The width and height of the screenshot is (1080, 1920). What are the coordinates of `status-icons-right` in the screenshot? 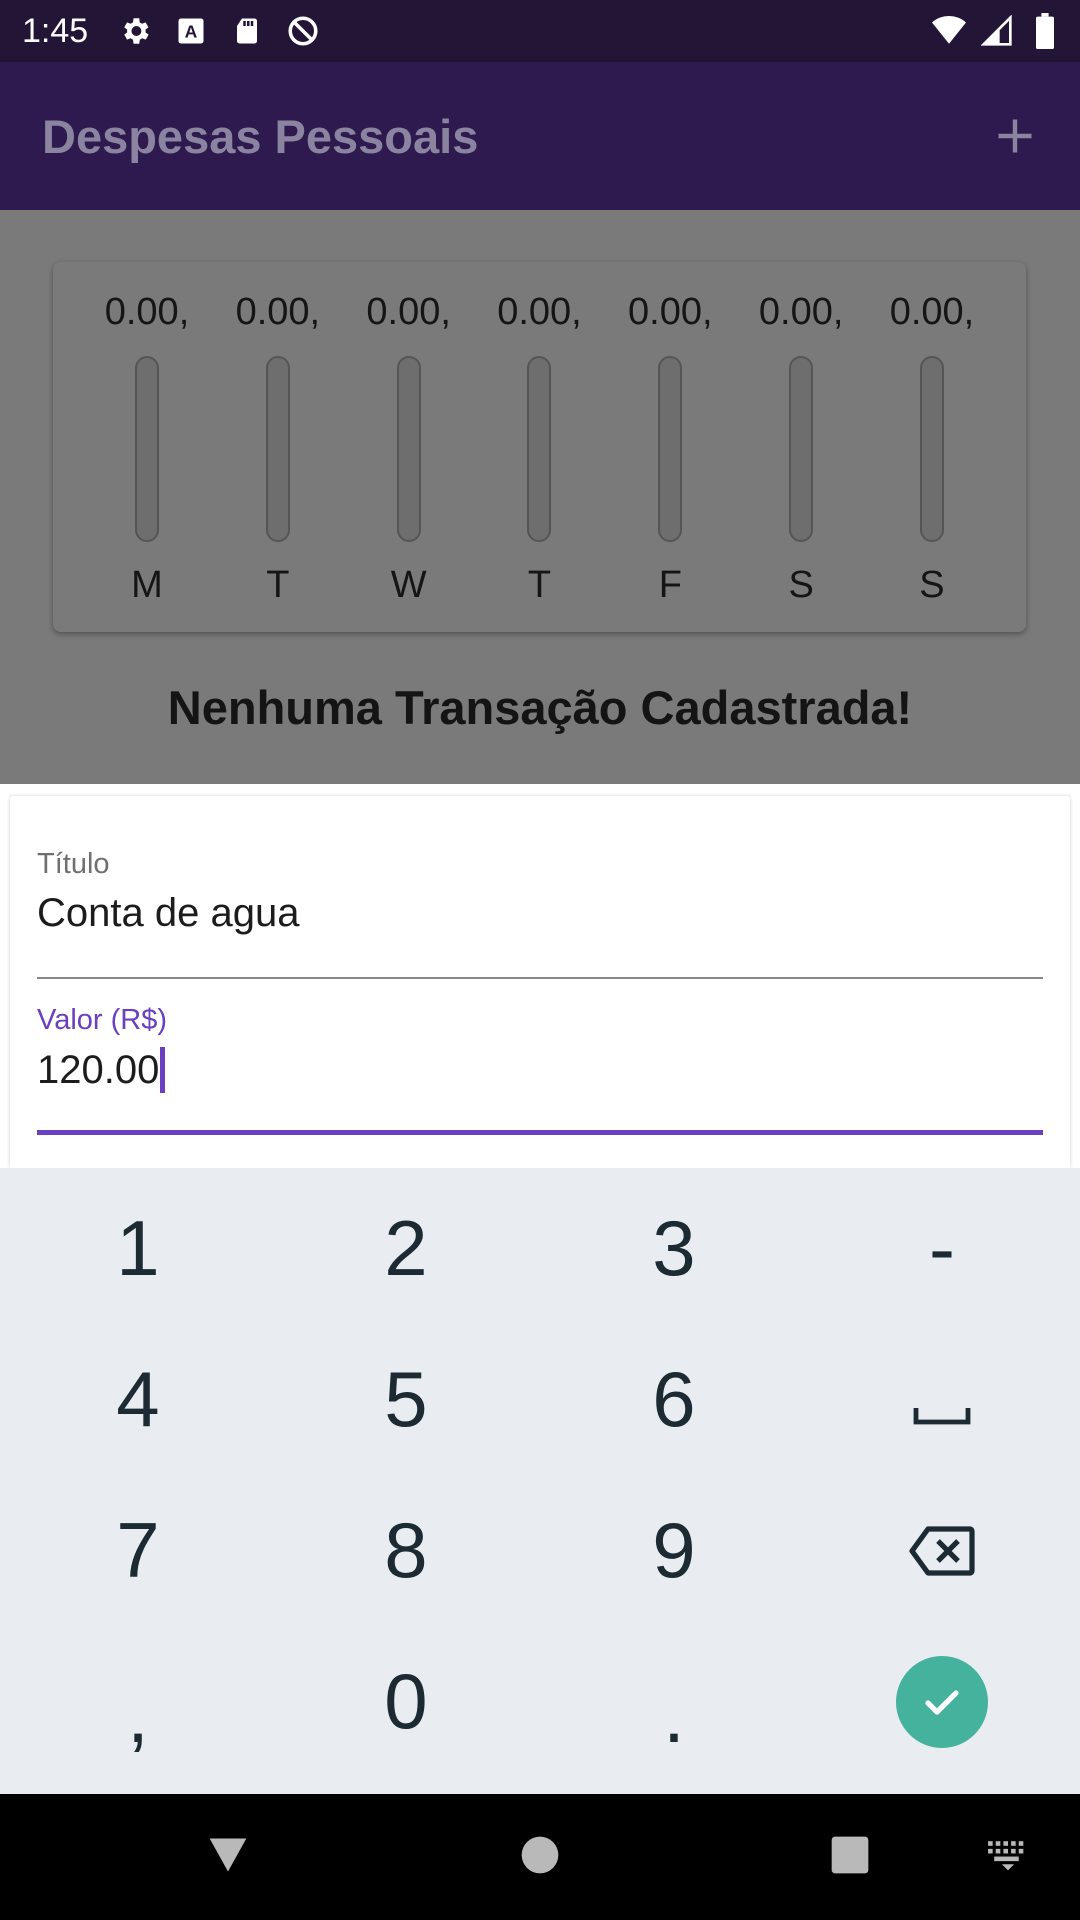 It's located at (997, 31).